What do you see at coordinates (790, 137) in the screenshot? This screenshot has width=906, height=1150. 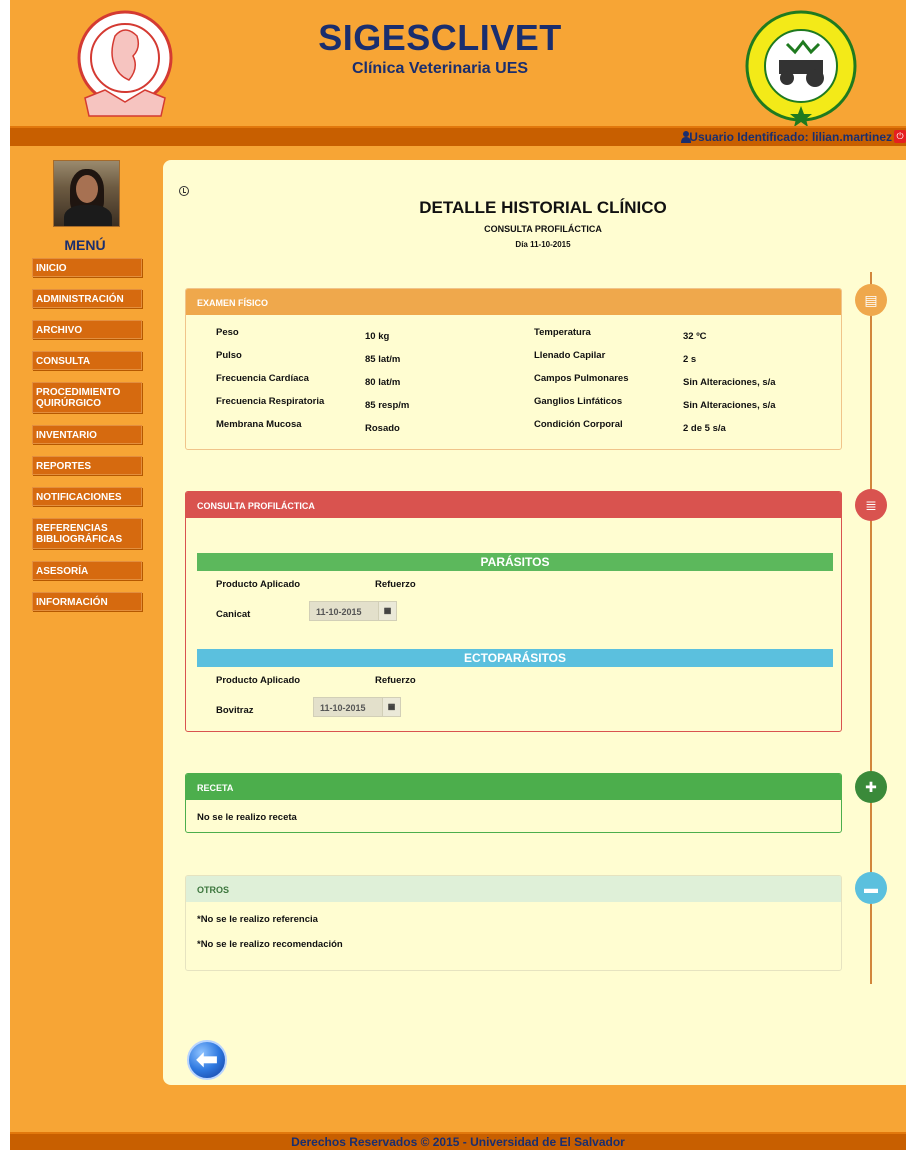 I see `user-identified-label: Usuario Identificado: lilian.martinez` at bounding box center [790, 137].